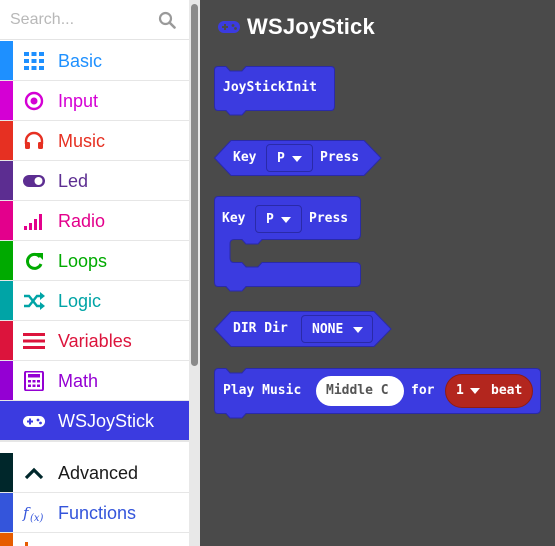  I want to click on category-radio: Radio, so click(94, 221).